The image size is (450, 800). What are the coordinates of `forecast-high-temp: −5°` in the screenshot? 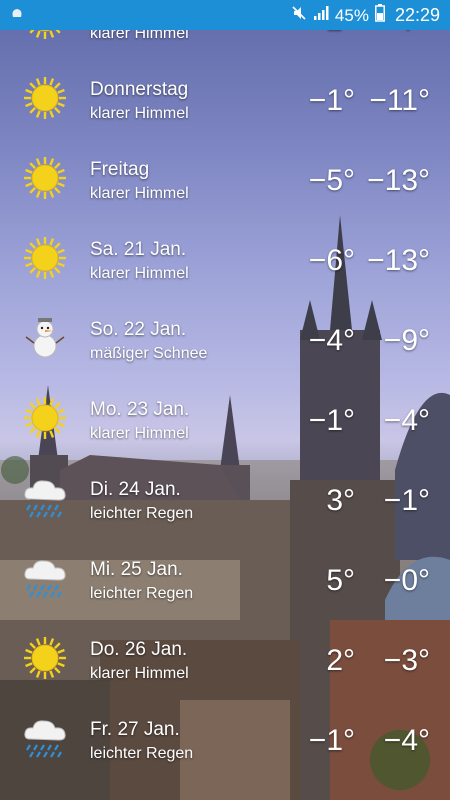 It's located at (331, 180).